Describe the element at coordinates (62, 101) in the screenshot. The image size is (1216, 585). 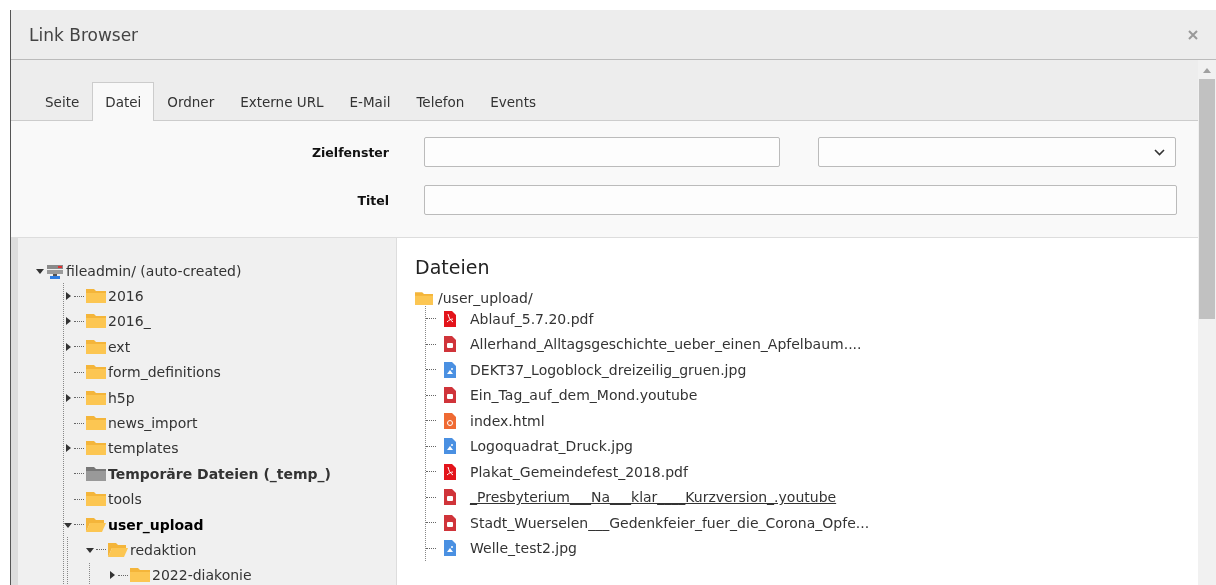
I see `tab: Seite` at that location.